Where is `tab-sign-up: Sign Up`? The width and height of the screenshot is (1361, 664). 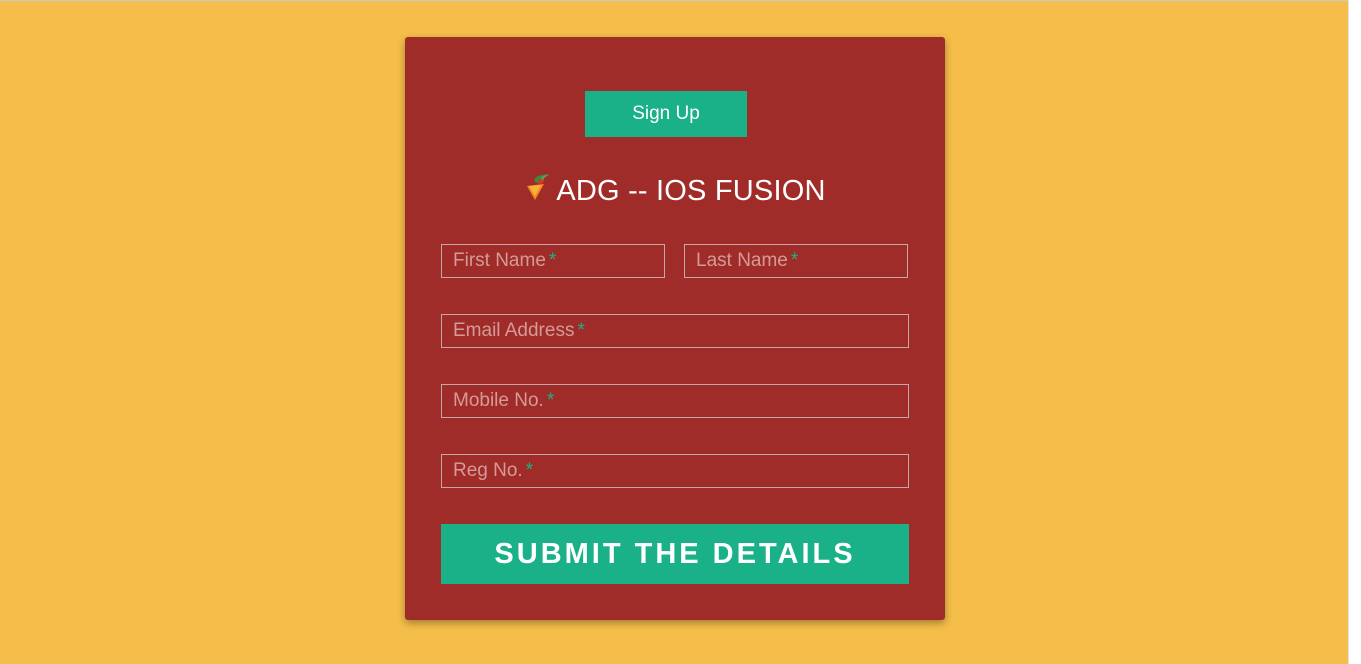
tab-sign-up: Sign Up is located at coordinates (666, 114).